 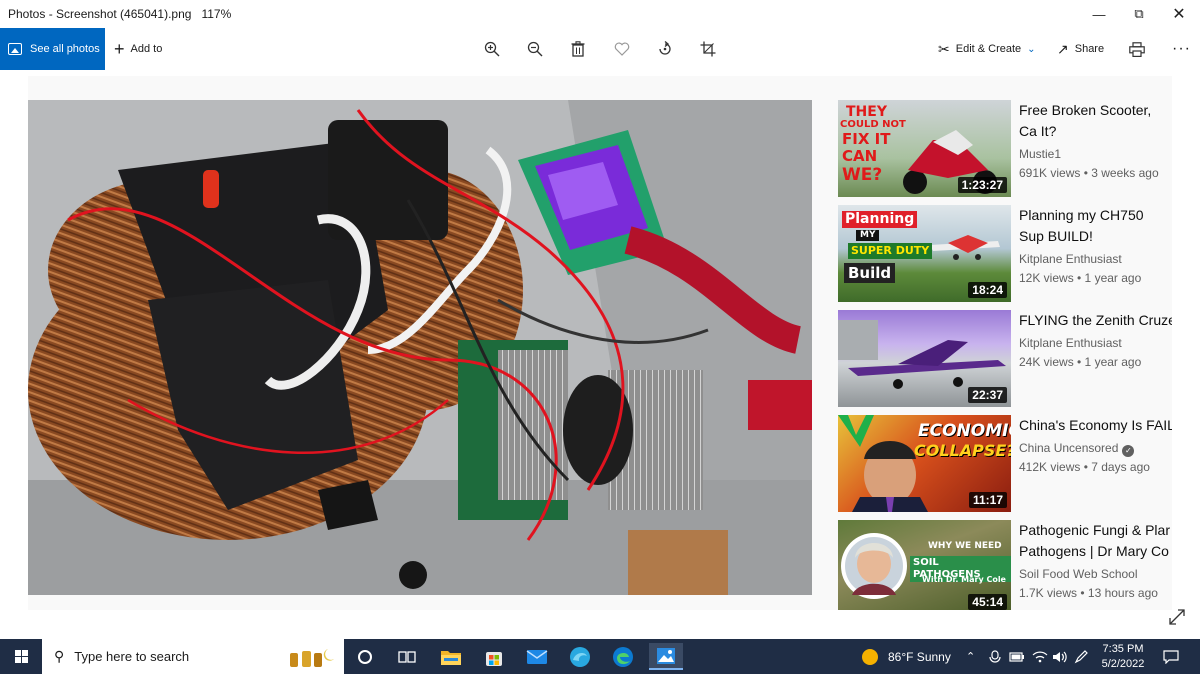 What do you see at coordinates (1089, 173) in the screenshot?
I see `video-meta: 691K views • 3 weeks ago` at bounding box center [1089, 173].